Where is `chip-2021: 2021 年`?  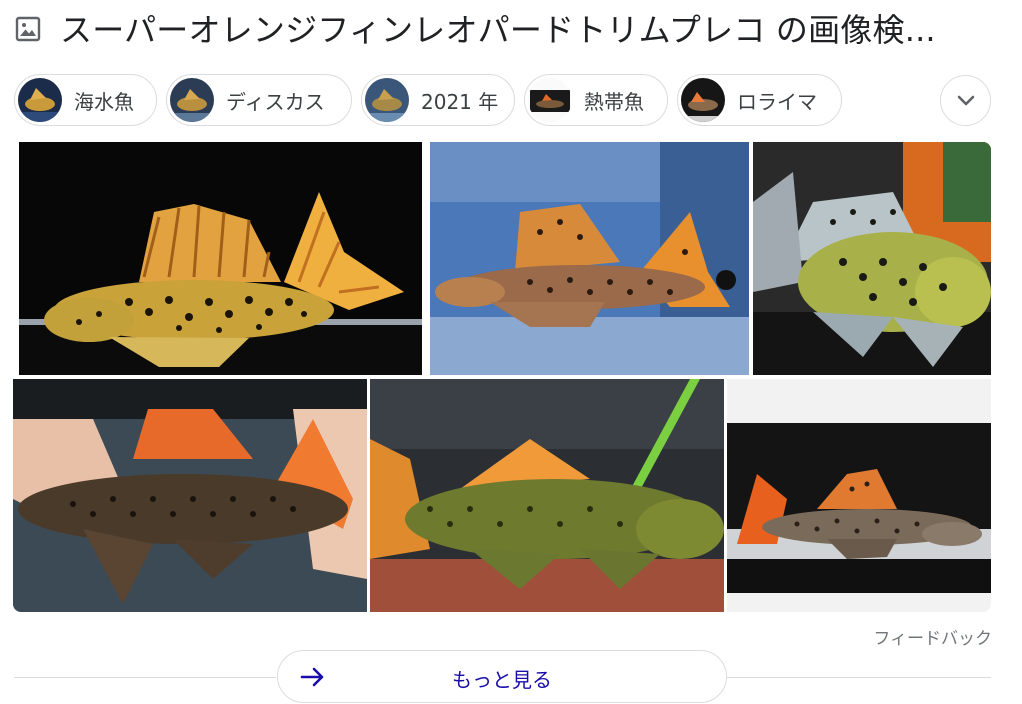 chip-2021: 2021 年 is located at coordinates (438, 100).